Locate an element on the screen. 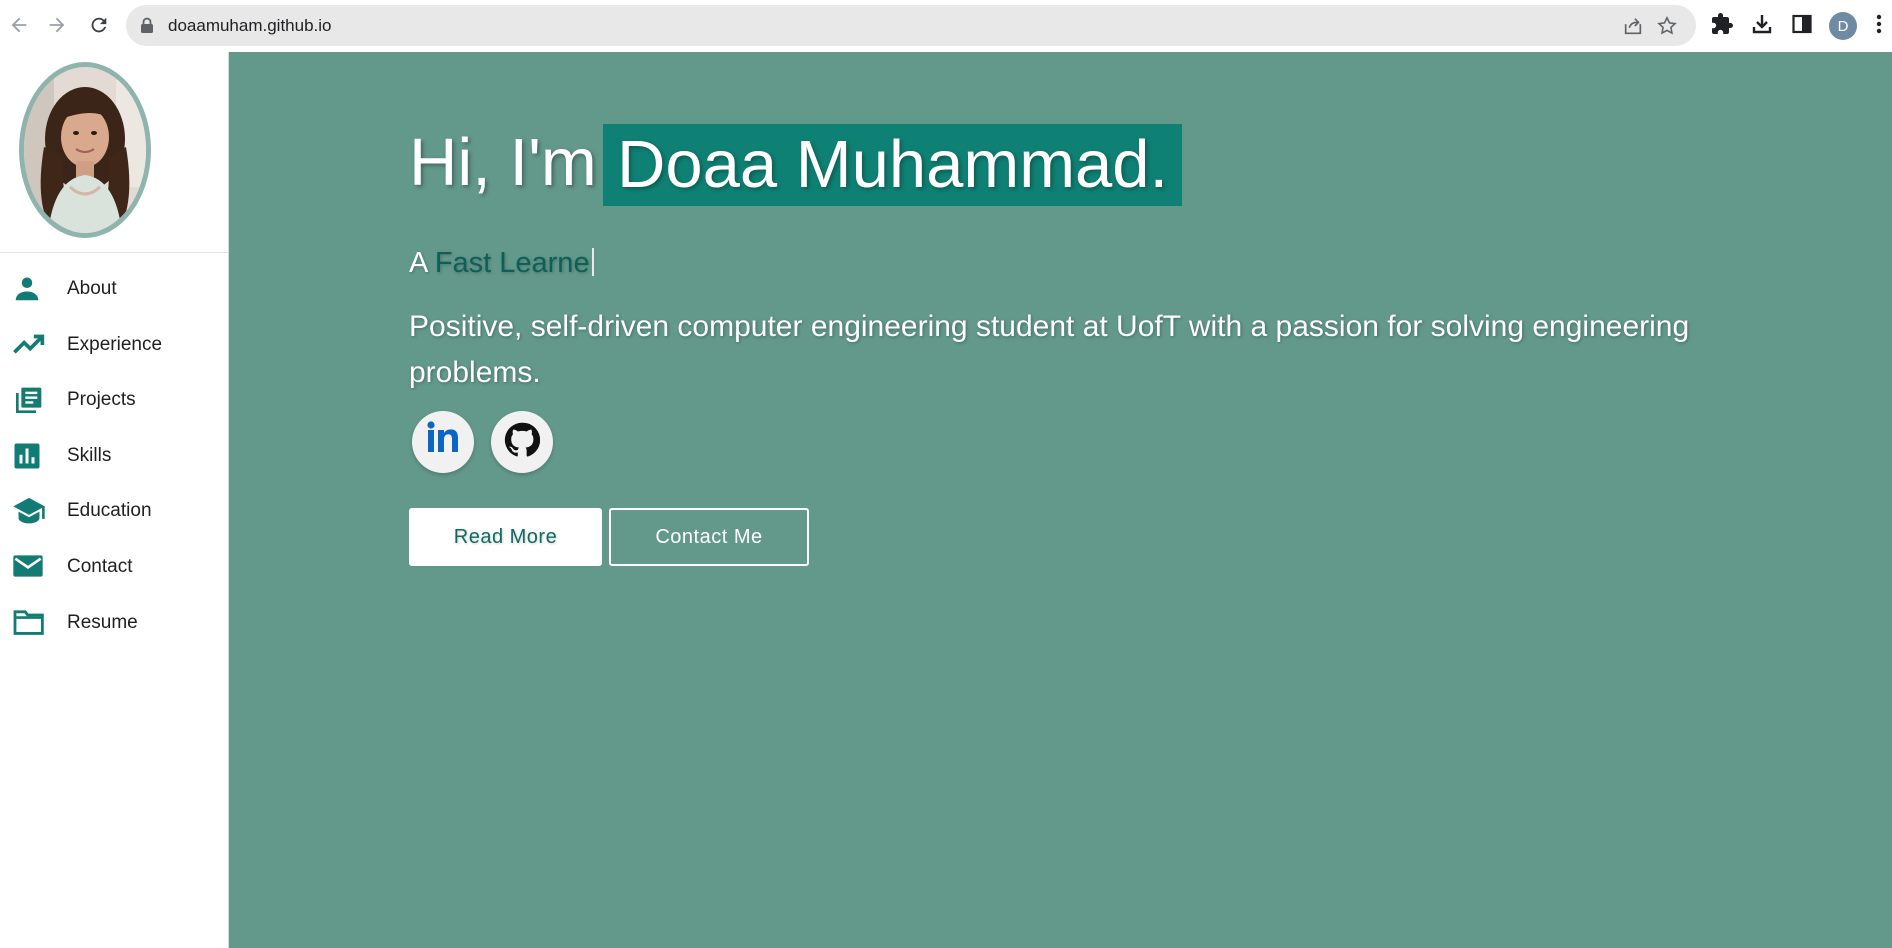  profile-photo-frame is located at coordinates (85, 150).